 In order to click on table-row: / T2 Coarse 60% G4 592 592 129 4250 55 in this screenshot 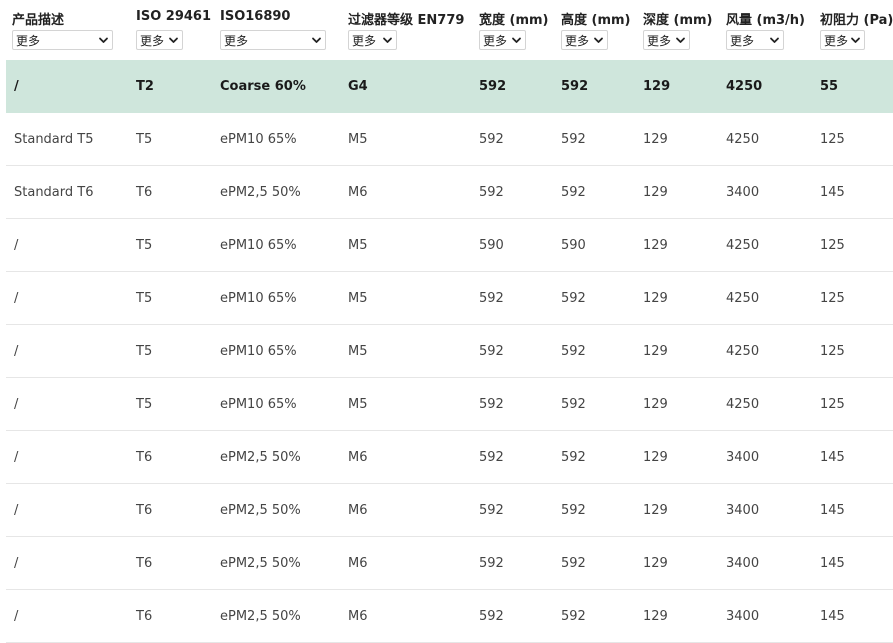, I will do `click(449, 86)`.